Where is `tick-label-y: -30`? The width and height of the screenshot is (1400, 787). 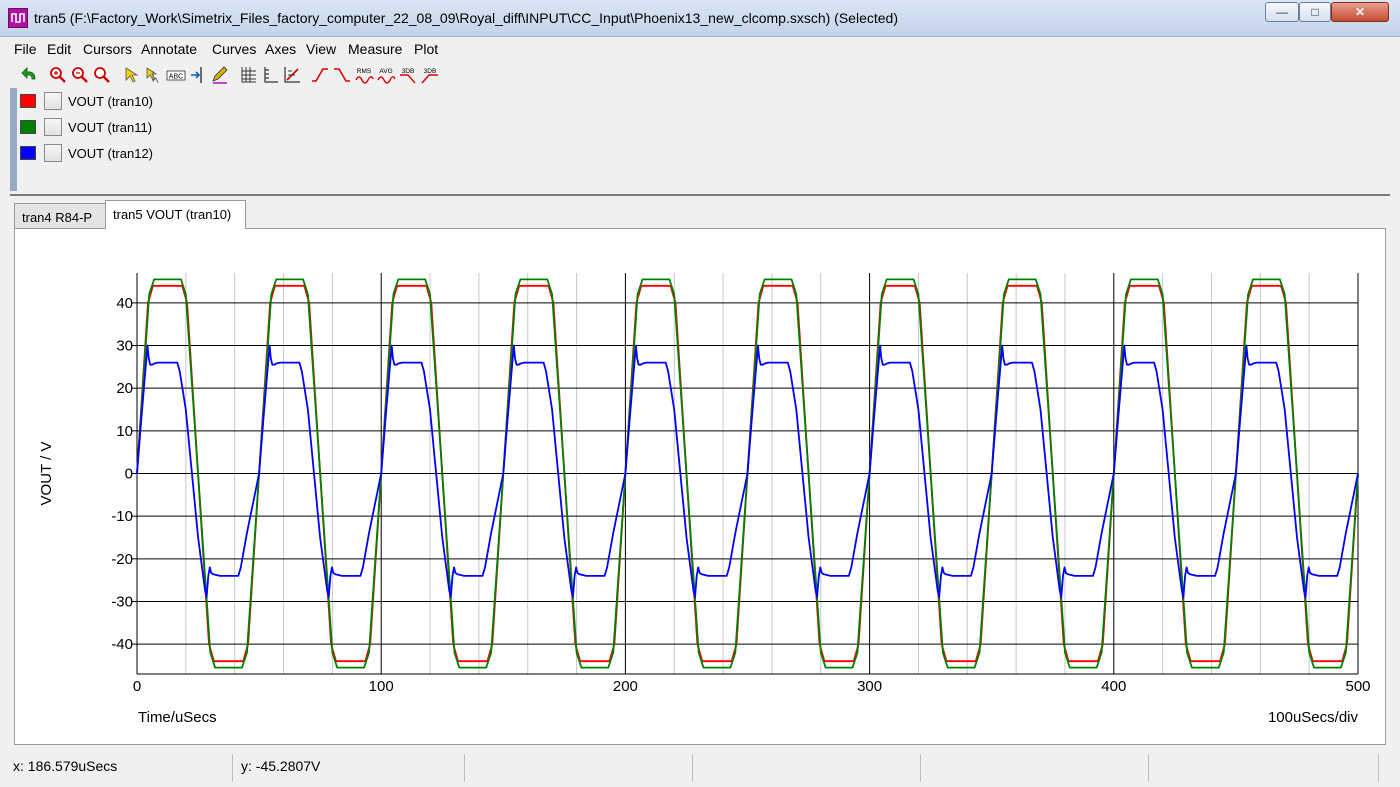 tick-label-y: -30 is located at coordinates (122, 601).